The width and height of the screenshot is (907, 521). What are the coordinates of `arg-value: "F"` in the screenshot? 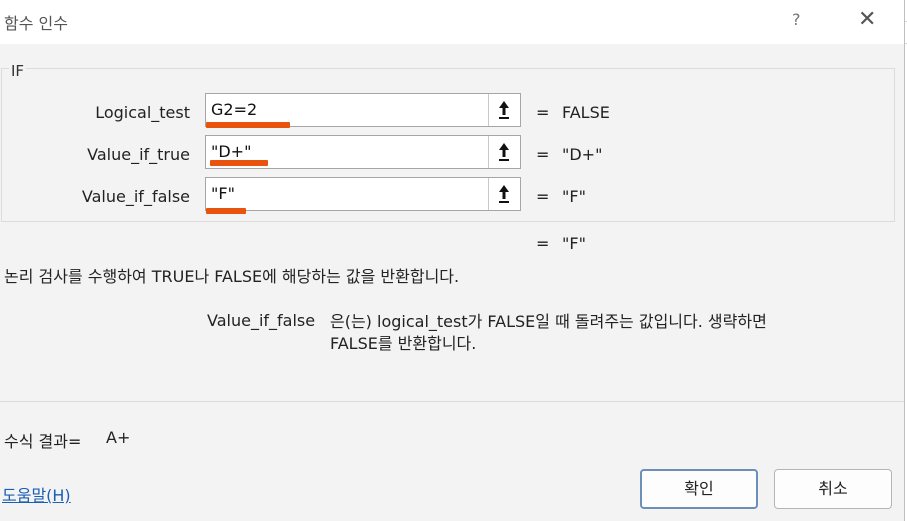 It's located at (223, 193).